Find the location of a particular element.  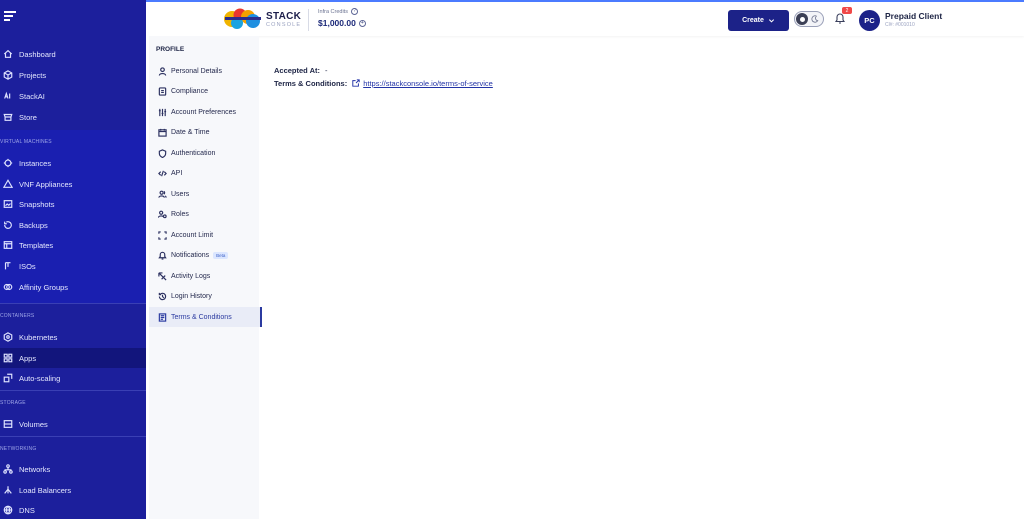

add-credits-icon: + is located at coordinates (362, 23).